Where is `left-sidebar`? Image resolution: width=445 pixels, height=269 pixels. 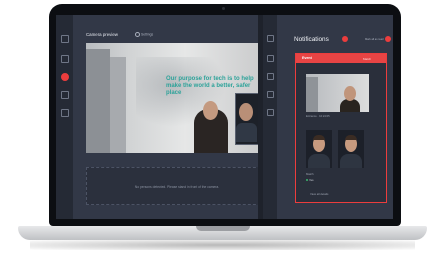
left-sidebar is located at coordinates (64, 117).